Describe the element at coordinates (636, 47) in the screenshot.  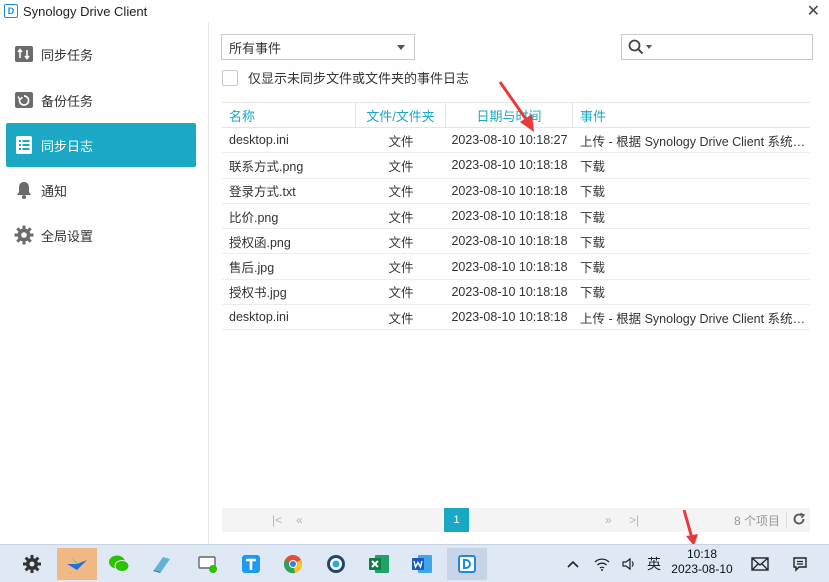
I see `search-icon` at that location.